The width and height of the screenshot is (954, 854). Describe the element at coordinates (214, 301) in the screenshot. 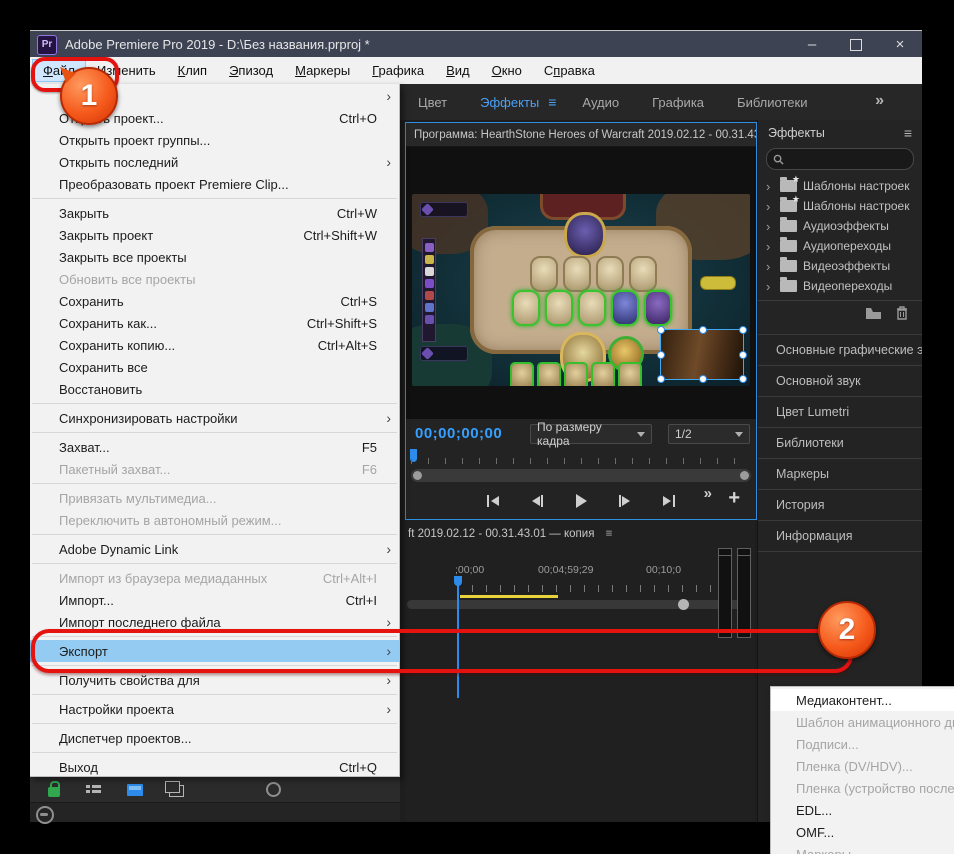

I see `file-menu-item-save: Сохранить Ctrl+S` at that location.